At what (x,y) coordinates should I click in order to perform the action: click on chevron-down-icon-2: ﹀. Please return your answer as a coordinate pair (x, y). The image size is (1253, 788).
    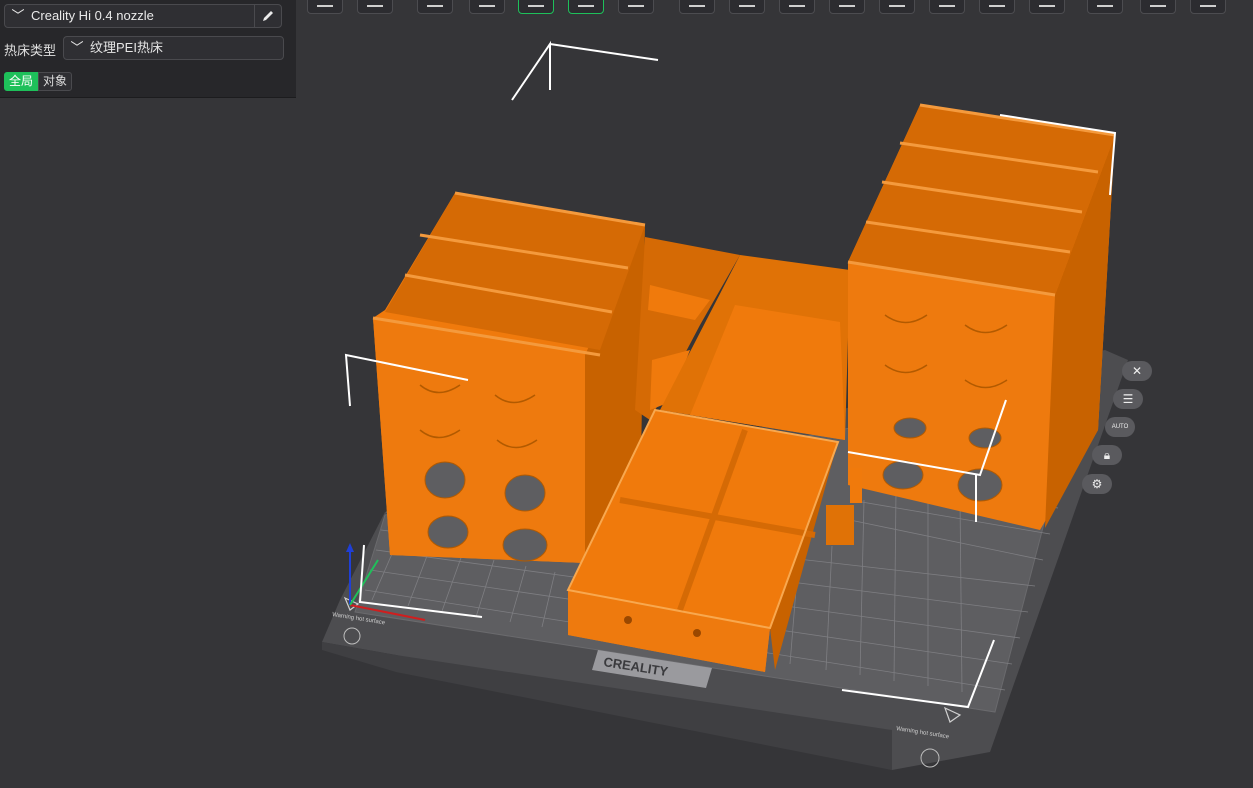
    Looking at the image, I should click on (77, 47).